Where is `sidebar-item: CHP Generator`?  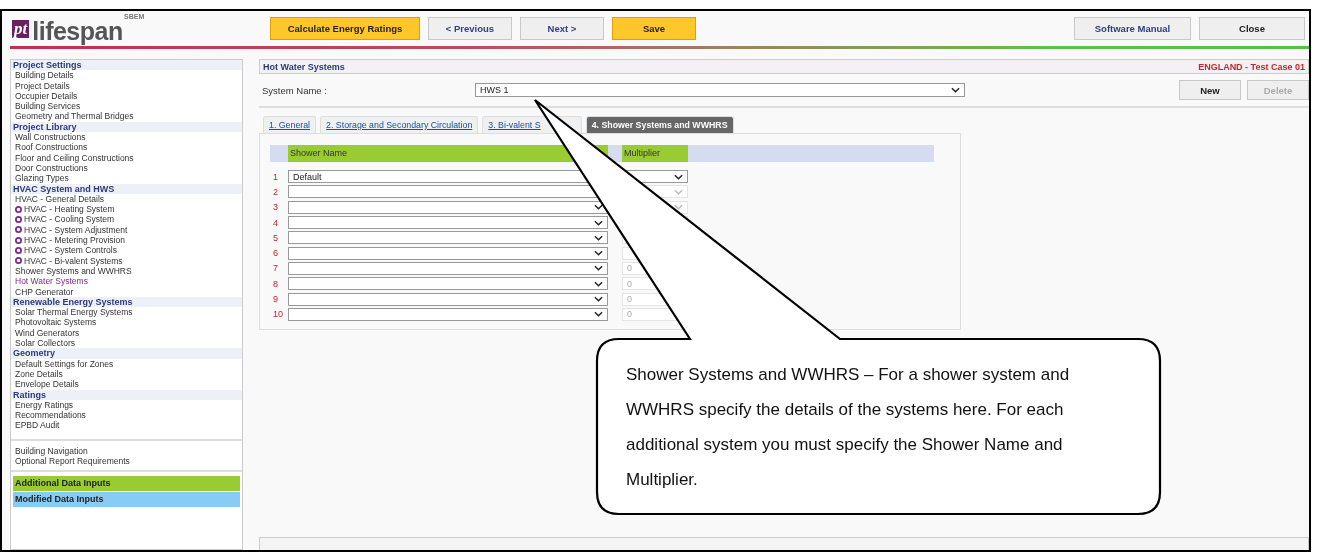
sidebar-item: CHP Generator is located at coordinates (44, 291).